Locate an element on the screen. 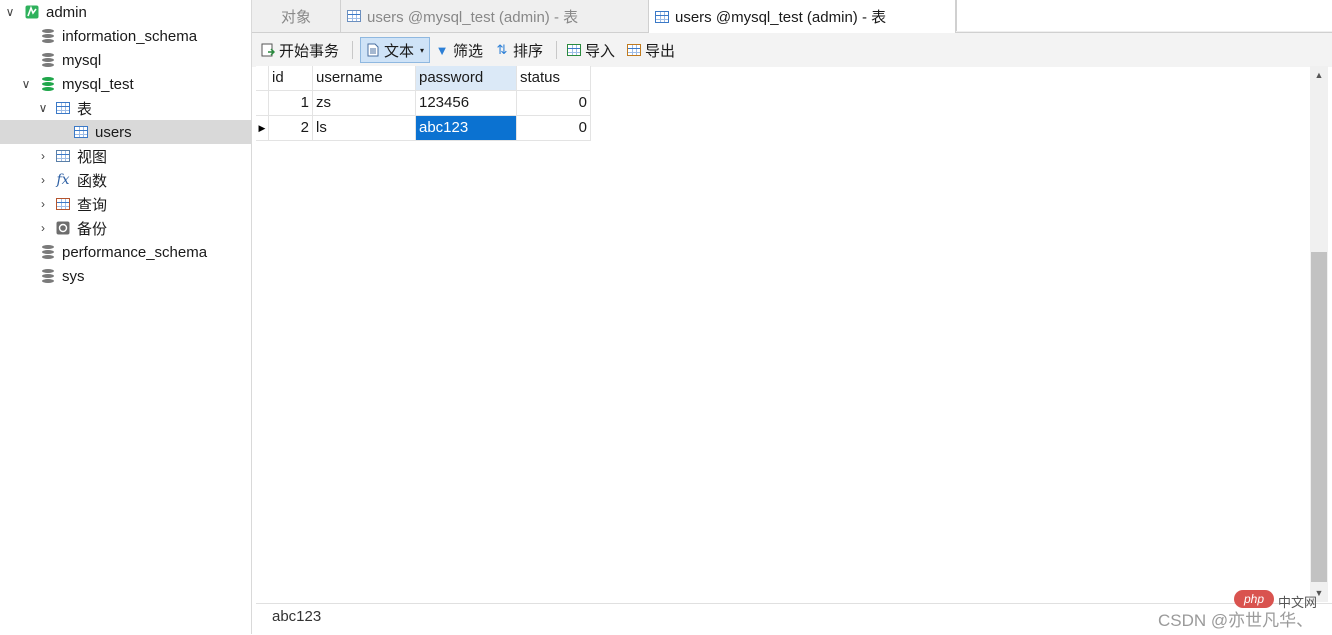 Image resolution: width=1332 pixels, height=635 pixels. tree-table-users: users is located at coordinates (125, 132).